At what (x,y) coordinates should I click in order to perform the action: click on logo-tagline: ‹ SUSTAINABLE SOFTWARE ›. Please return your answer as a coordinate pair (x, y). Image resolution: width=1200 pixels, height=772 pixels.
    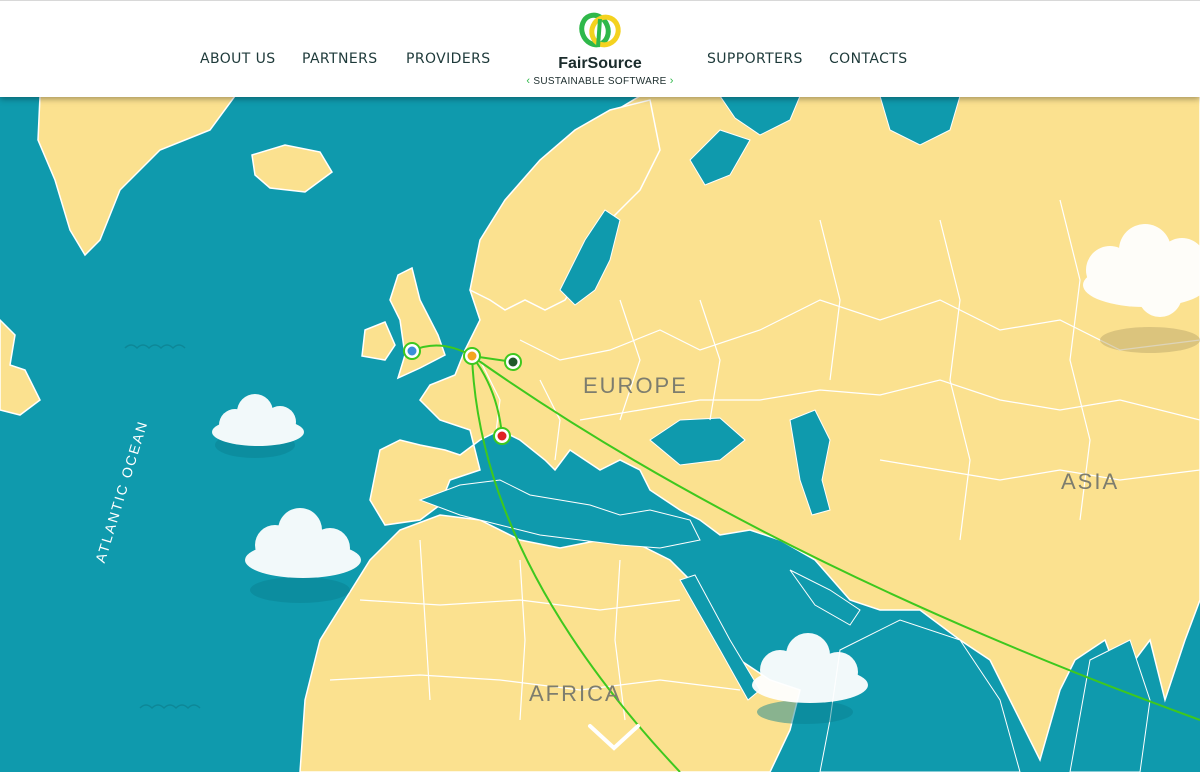
    Looking at the image, I should click on (600, 81).